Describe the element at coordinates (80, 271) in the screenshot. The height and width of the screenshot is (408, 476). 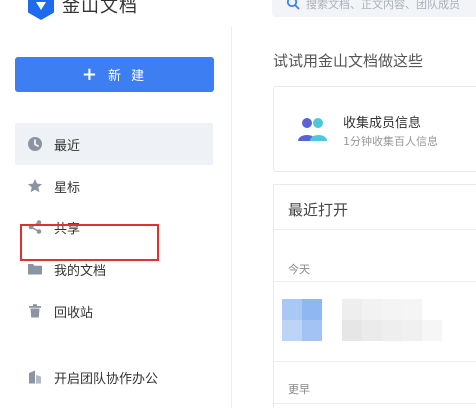
I see `sidebar-item-label: 我的文档` at that location.